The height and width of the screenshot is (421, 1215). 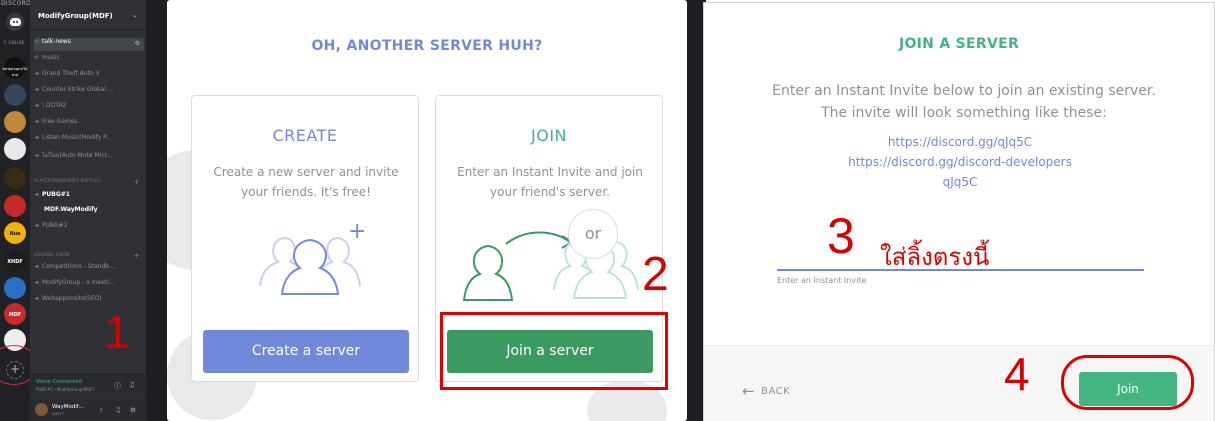 What do you see at coordinates (15, 22) in the screenshot?
I see `discord-home-icon` at bounding box center [15, 22].